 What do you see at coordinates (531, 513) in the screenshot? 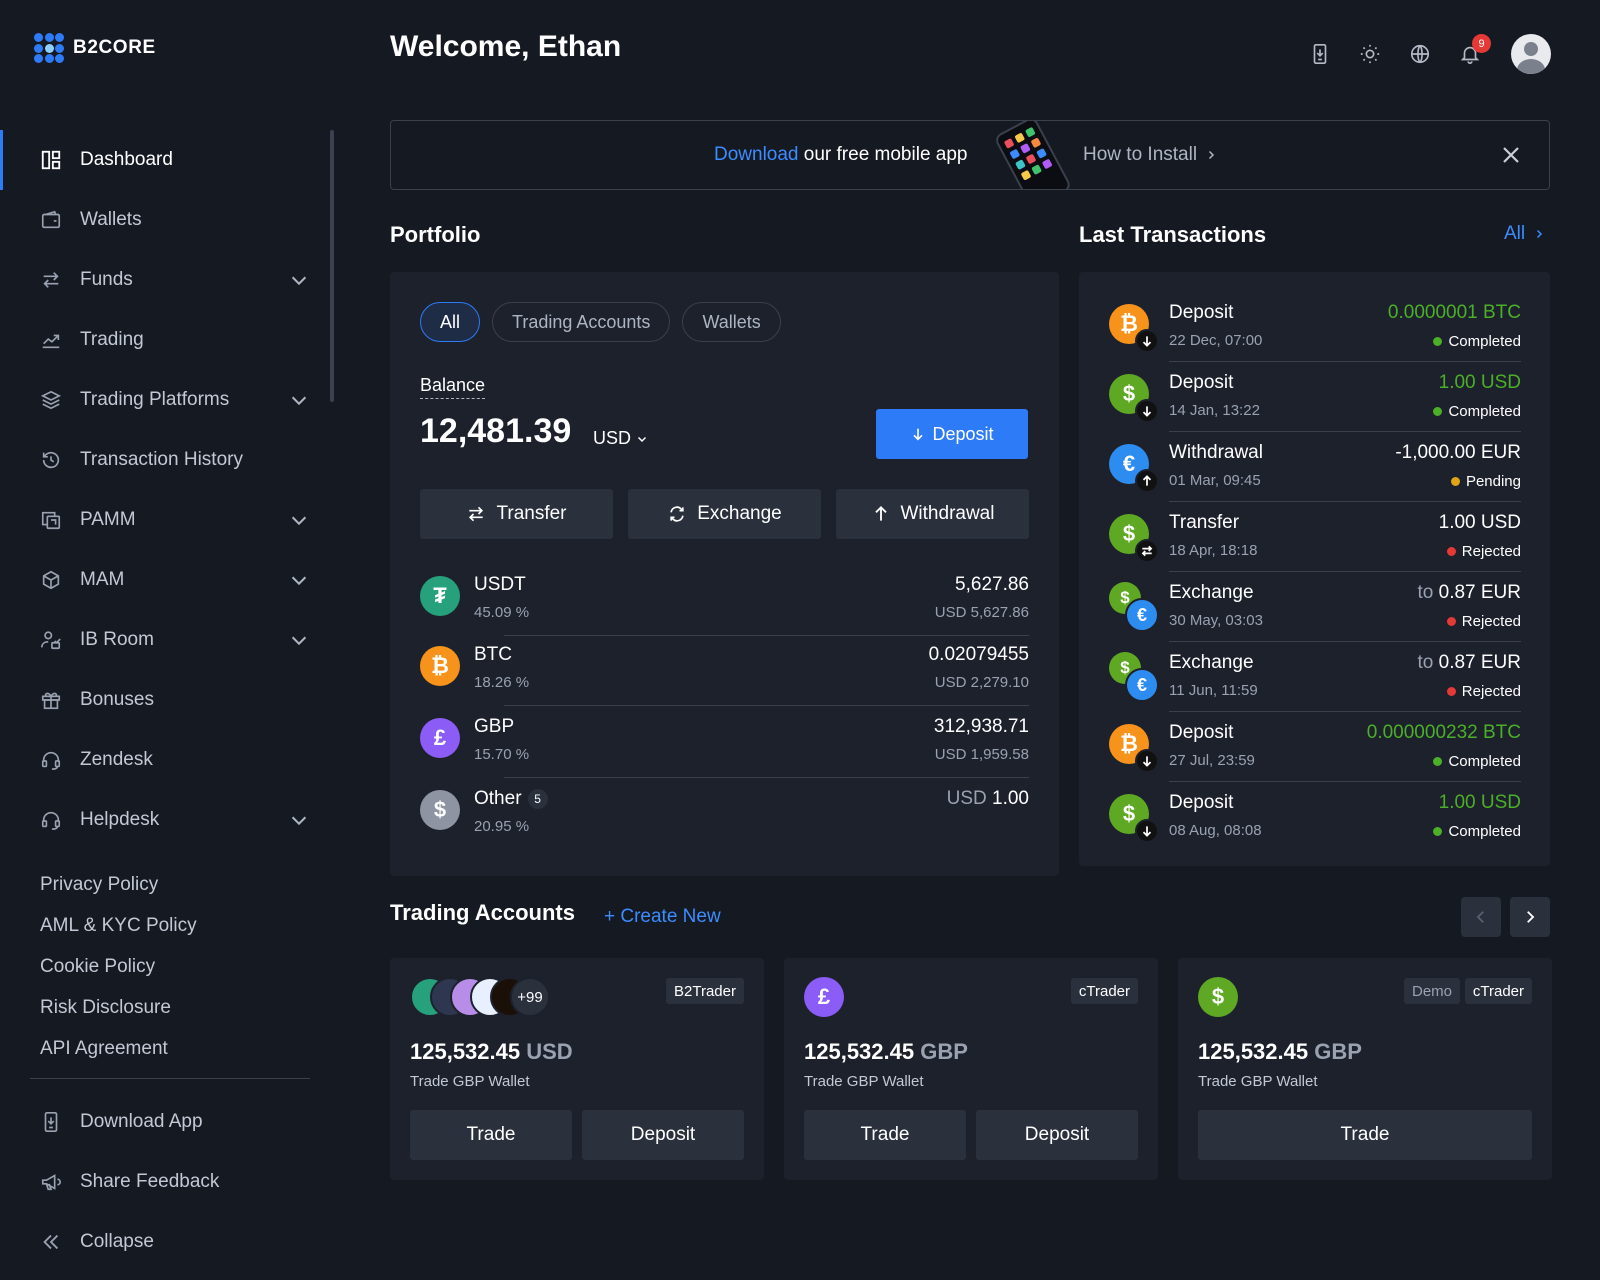
I see `transfer-button-label: Transfer` at bounding box center [531, 513].